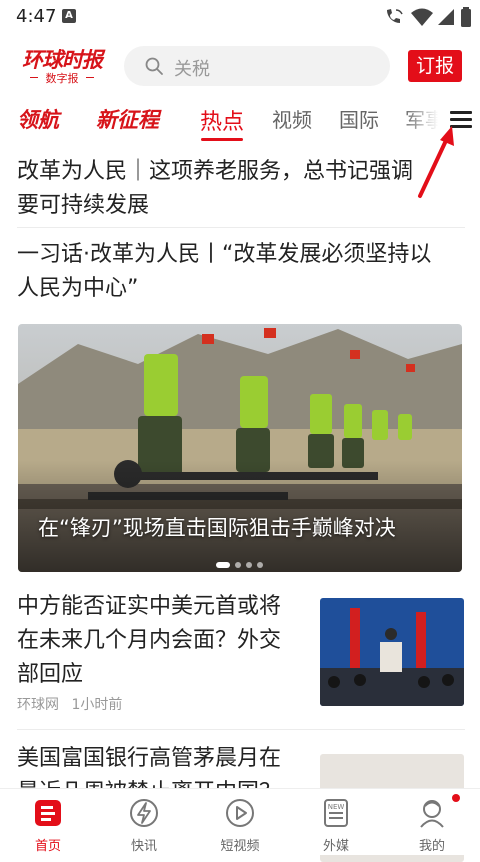 The width and height of the screenshot is (480, 862). Describe the element at coordinates (192, 69) in the screenshot. I see `search-placeholder: 关税` at that location.